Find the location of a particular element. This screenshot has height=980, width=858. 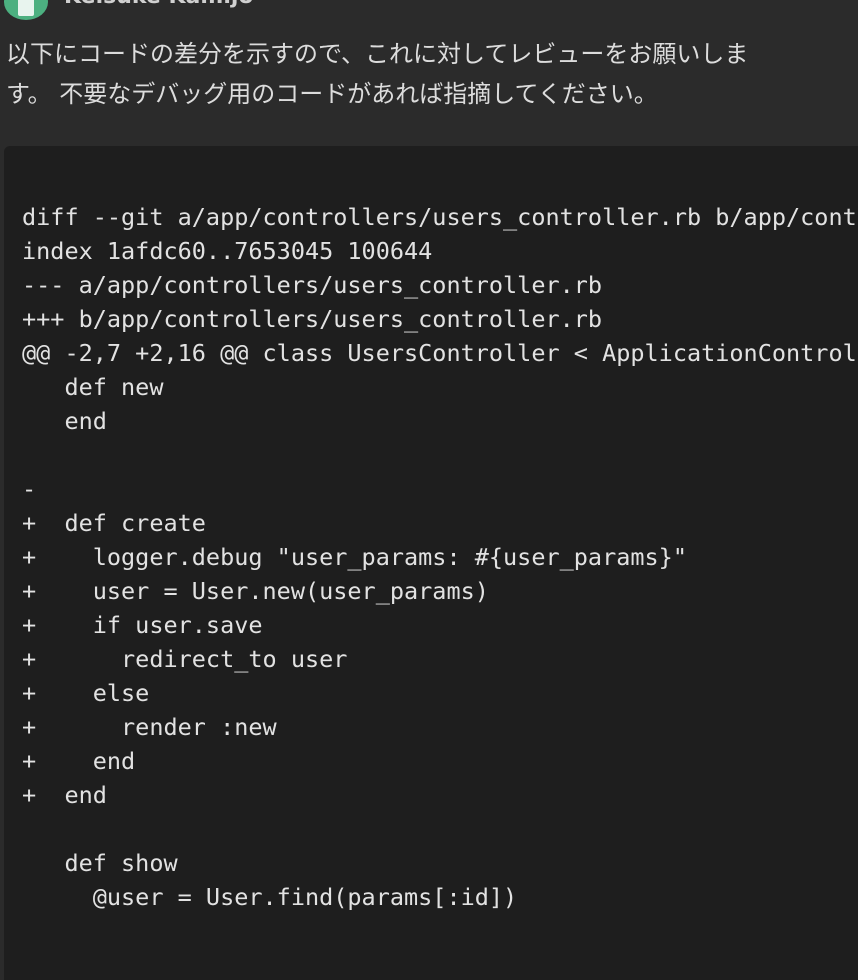

code-line: + else is located at coordinates (86, 693).